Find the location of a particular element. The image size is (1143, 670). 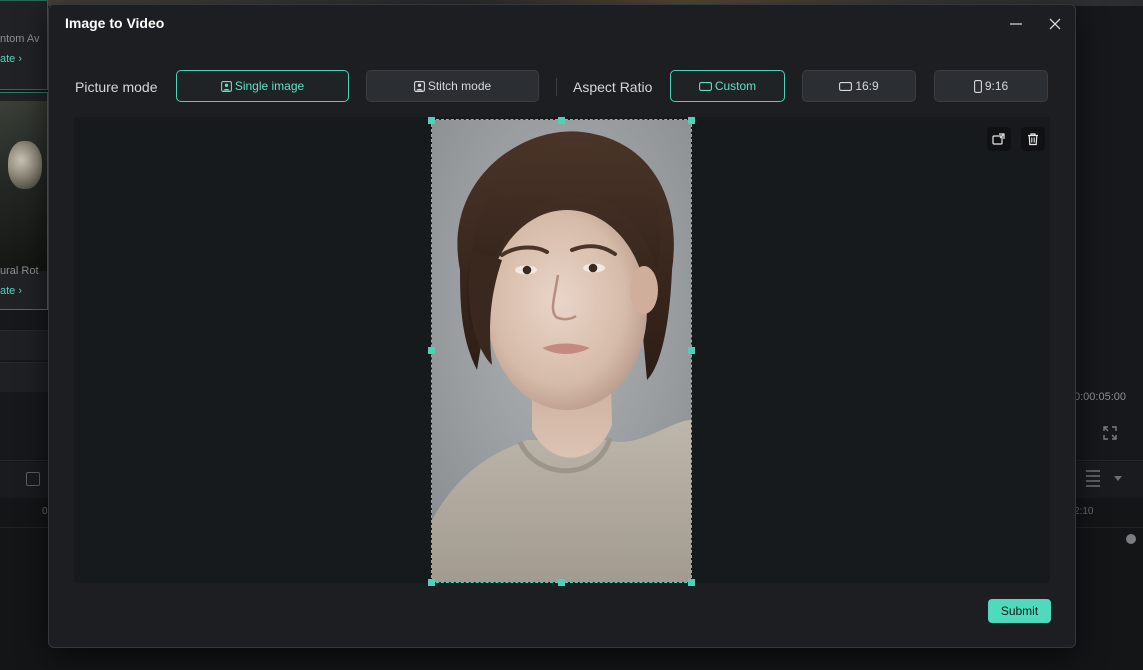

scroll-handle is located at coordinates (1131, 539).